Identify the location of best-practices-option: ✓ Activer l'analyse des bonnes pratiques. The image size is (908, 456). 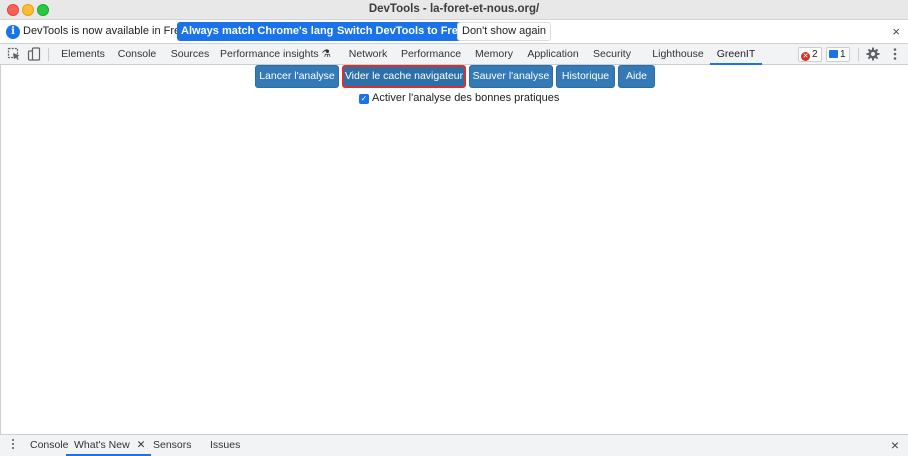
(459, 98).